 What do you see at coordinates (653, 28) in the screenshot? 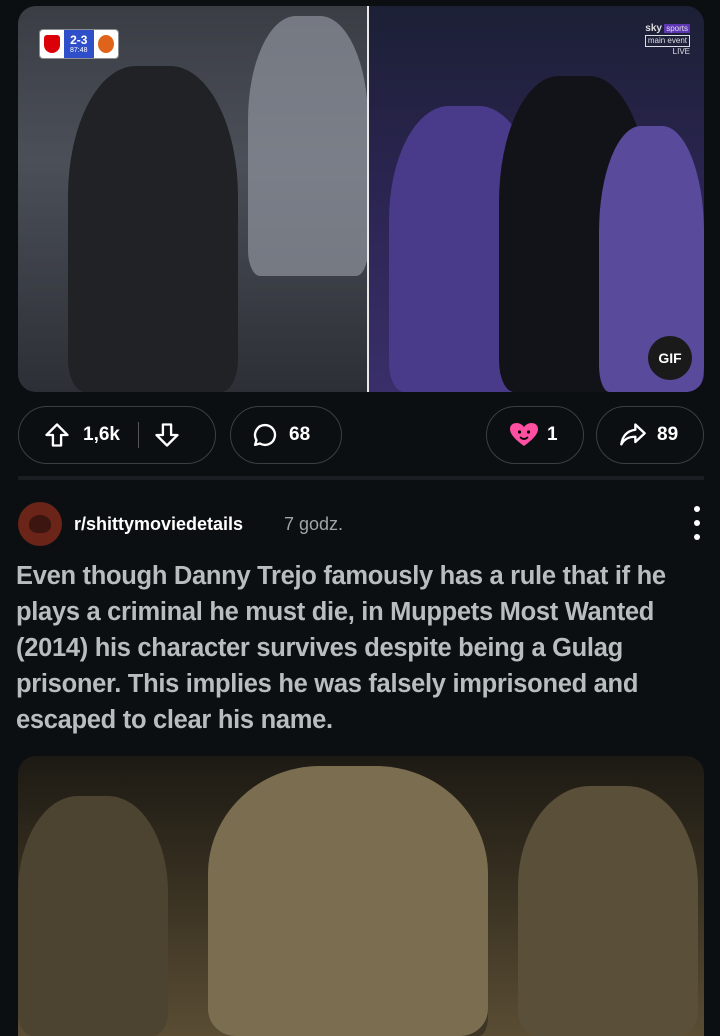
I see `broadcaster-brand: sky` at bounding box center [653, 28].